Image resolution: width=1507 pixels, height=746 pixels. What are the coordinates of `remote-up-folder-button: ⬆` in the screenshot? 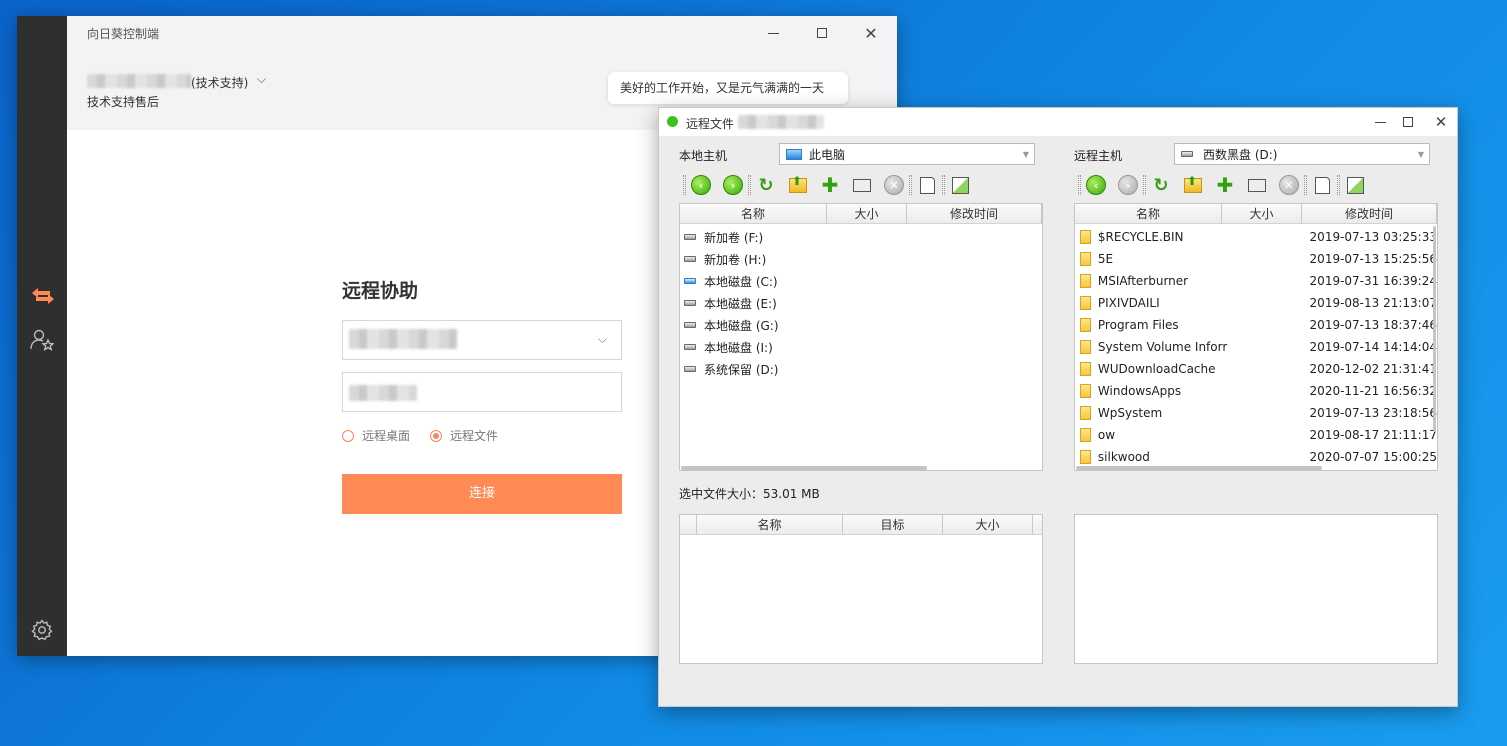 It's located at (1193, 185).